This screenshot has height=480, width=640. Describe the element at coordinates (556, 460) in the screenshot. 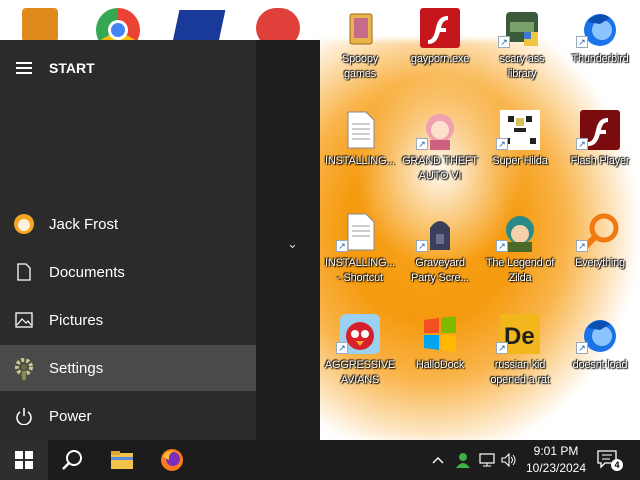

I see `clock: 9:01 PM 10/23/2024` at that location.